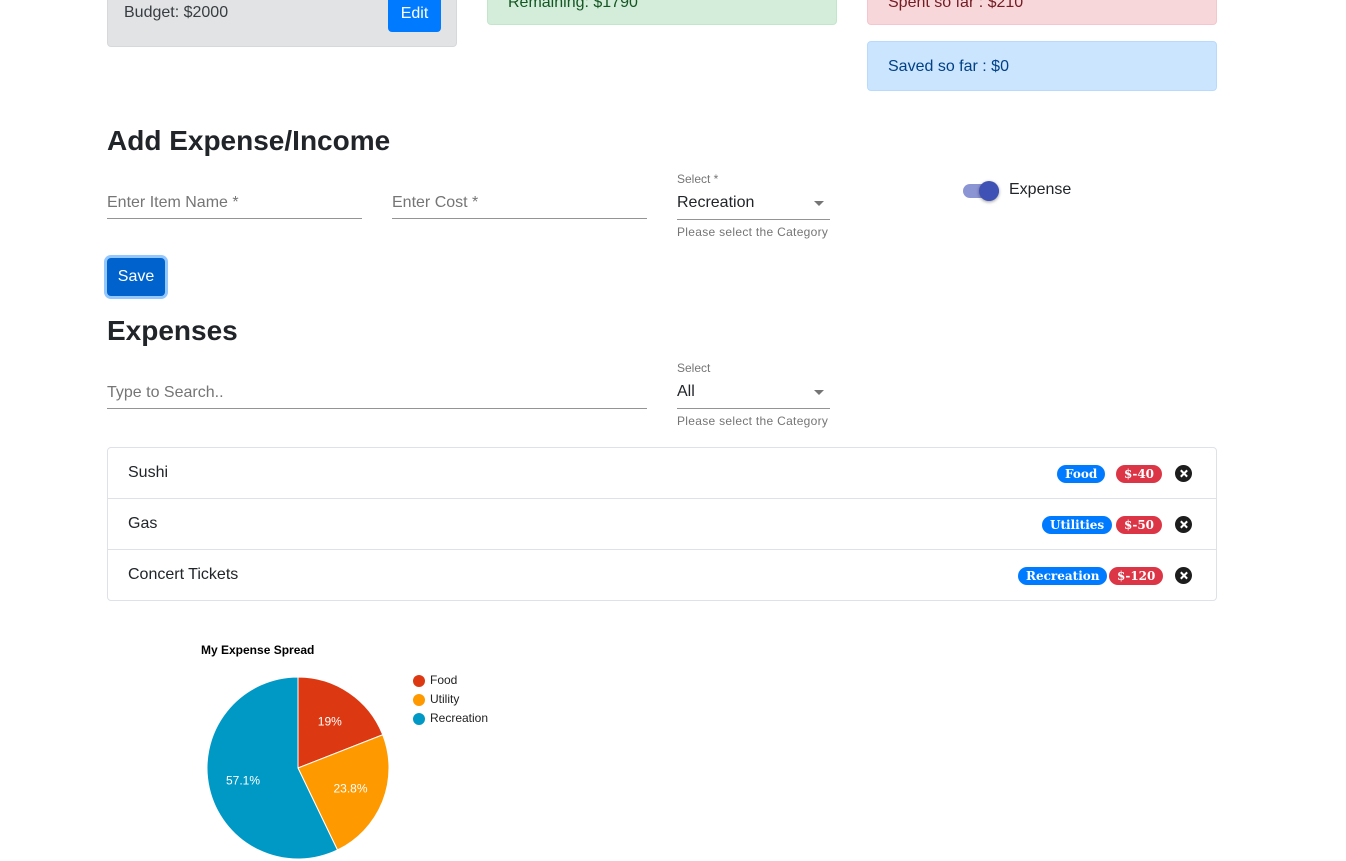 The image size is (1346, 861). I want to click on legend-dot-recreation, so click(419, 719).